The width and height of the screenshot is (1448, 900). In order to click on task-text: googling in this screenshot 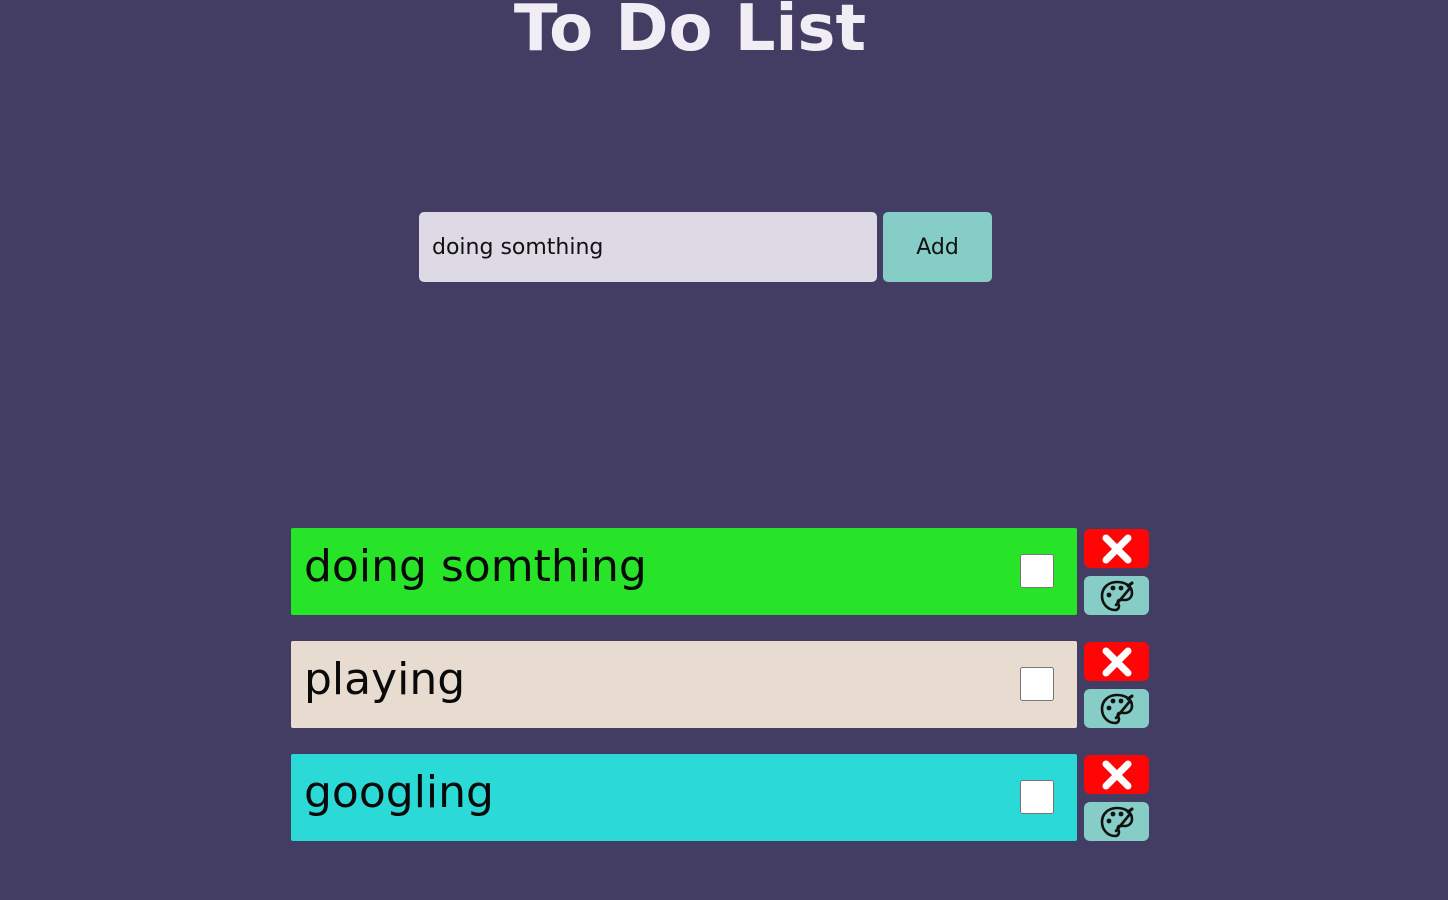, I will do `click(399, 792)`.